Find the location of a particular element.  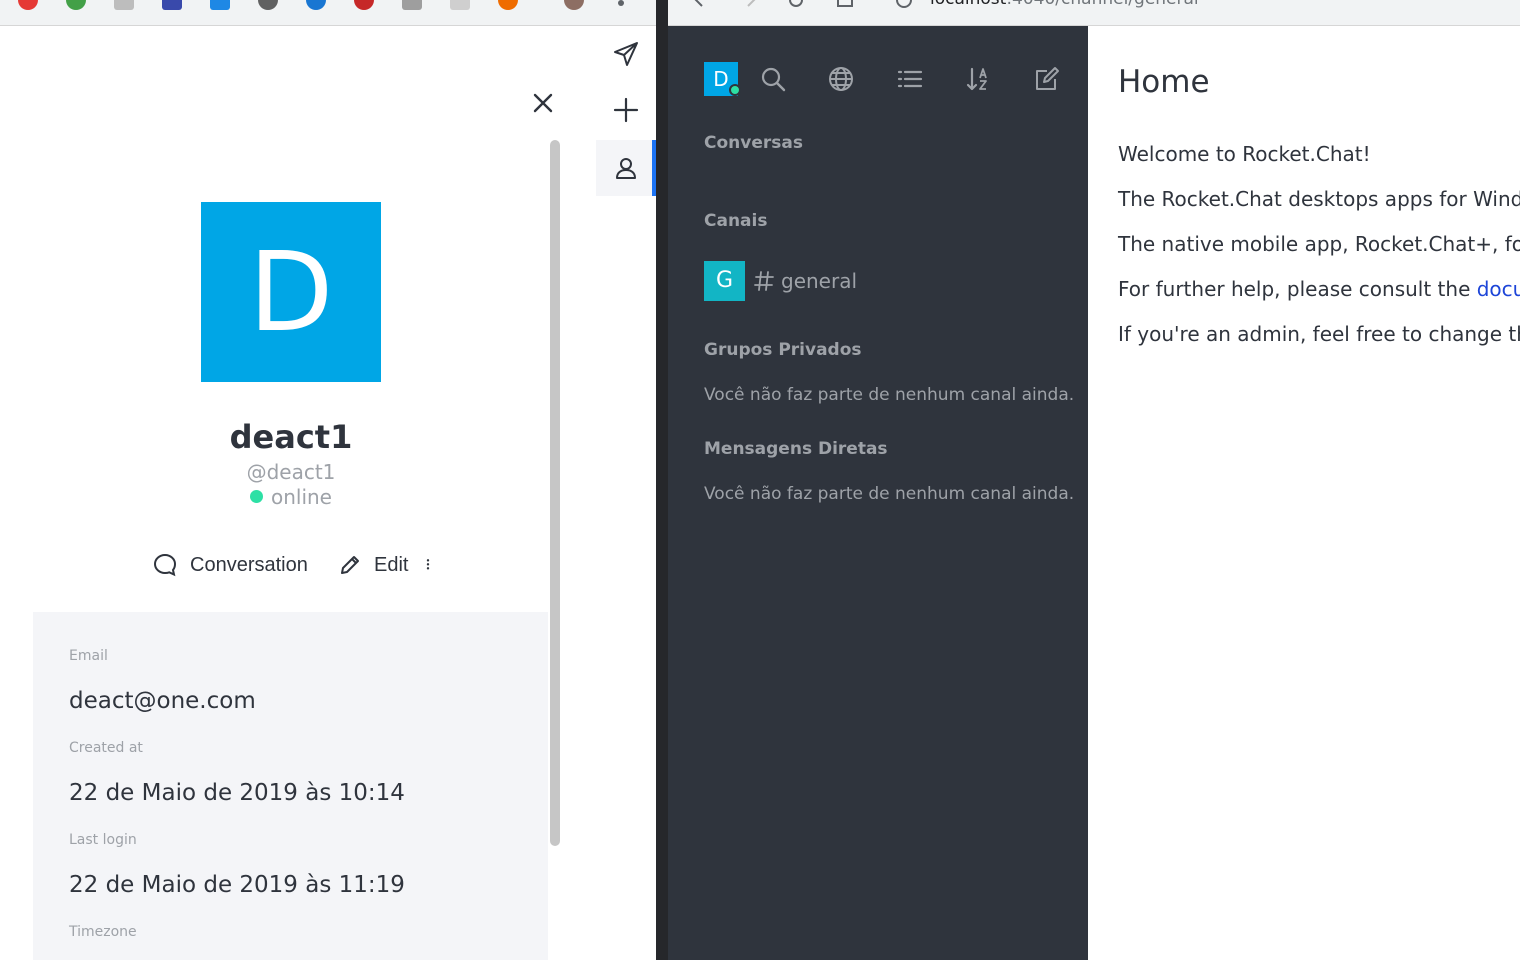

url-path: :4040/channel/general is located at coordinates (1102, 4).